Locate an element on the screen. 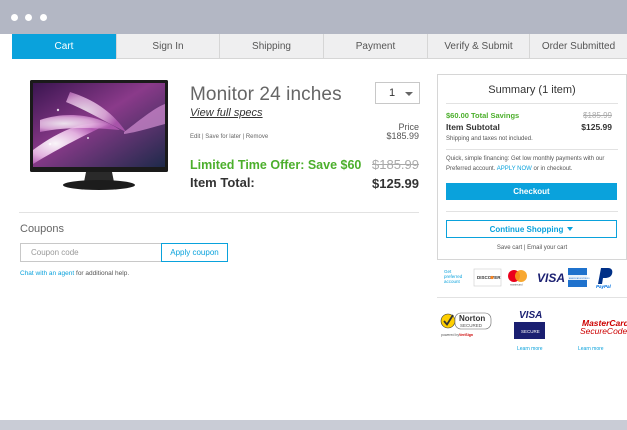 This screenshot has height=430, width=627. edit-link: Edit is located at coordinates (195, 137).